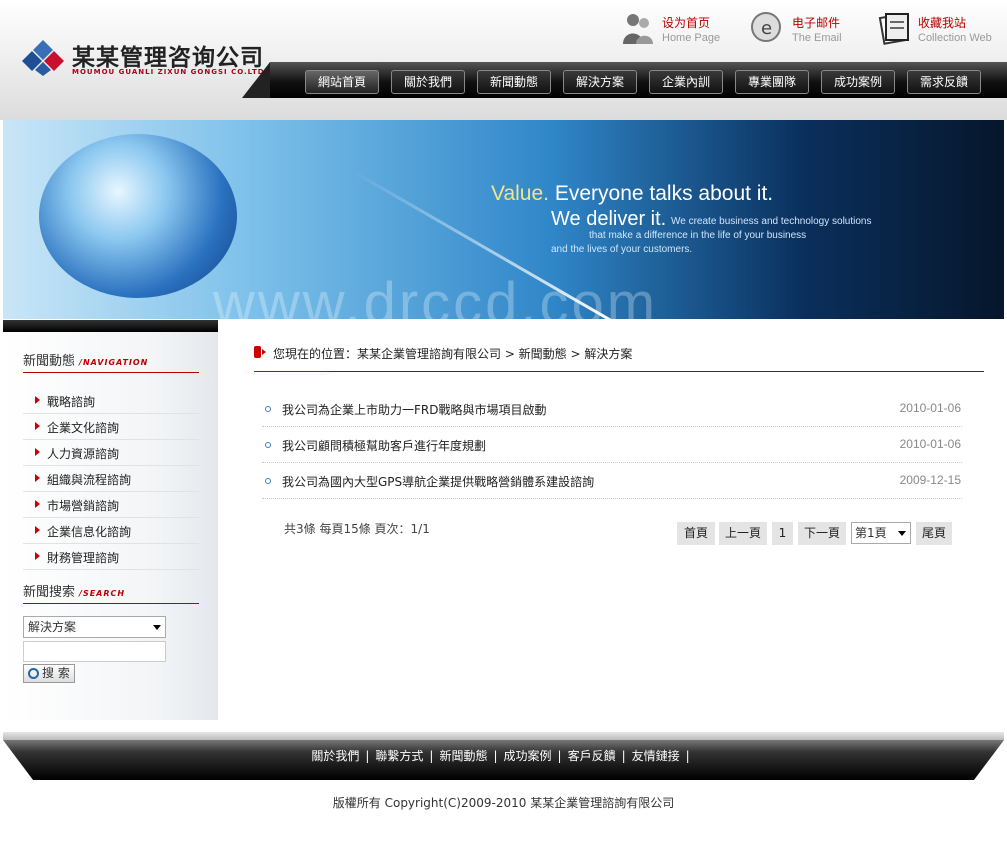  Describe the element at coordinates (520, 193) in the screenshot. I see `banner-value: Value.` at that location.